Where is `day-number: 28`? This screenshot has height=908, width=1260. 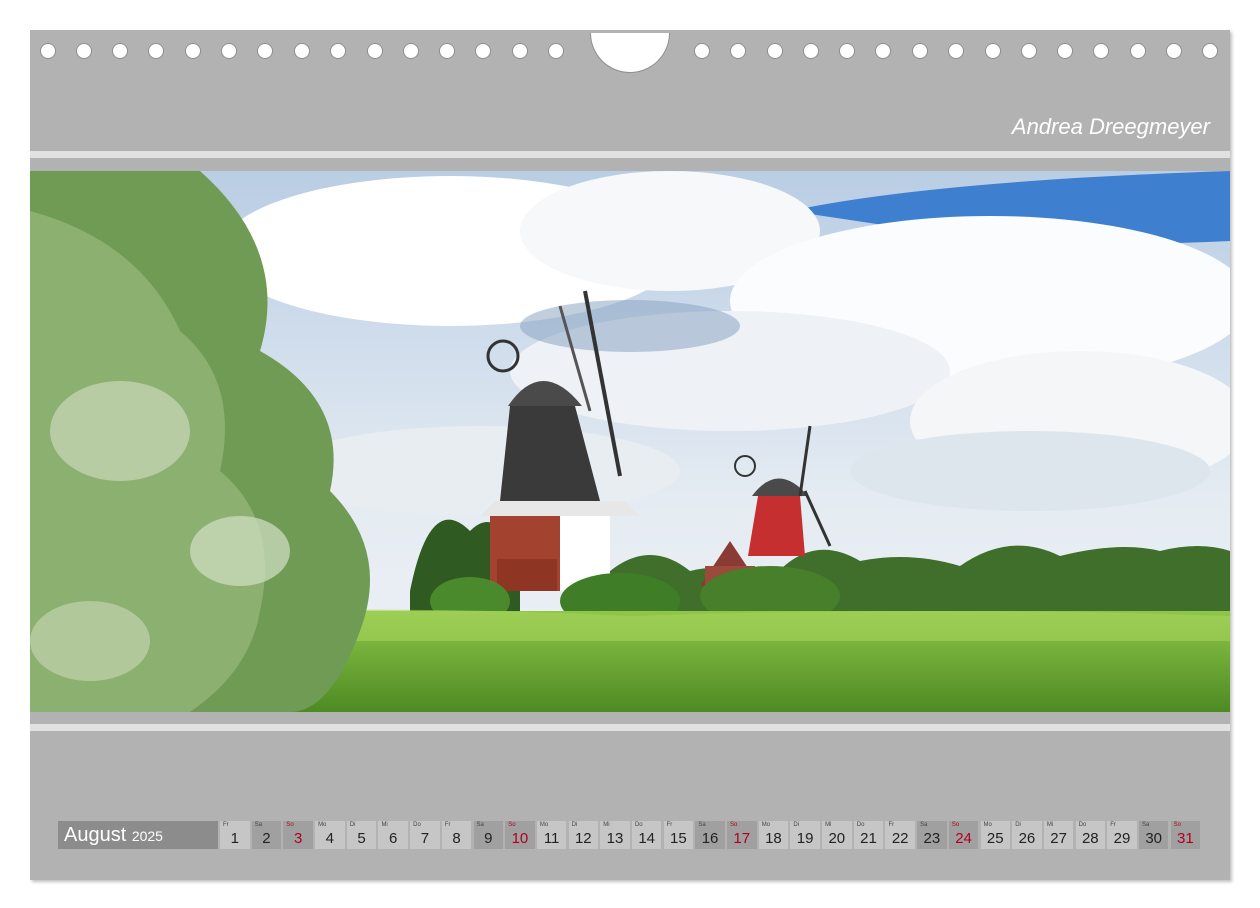
day-number: 28 is located at coordinates (1090, 838).